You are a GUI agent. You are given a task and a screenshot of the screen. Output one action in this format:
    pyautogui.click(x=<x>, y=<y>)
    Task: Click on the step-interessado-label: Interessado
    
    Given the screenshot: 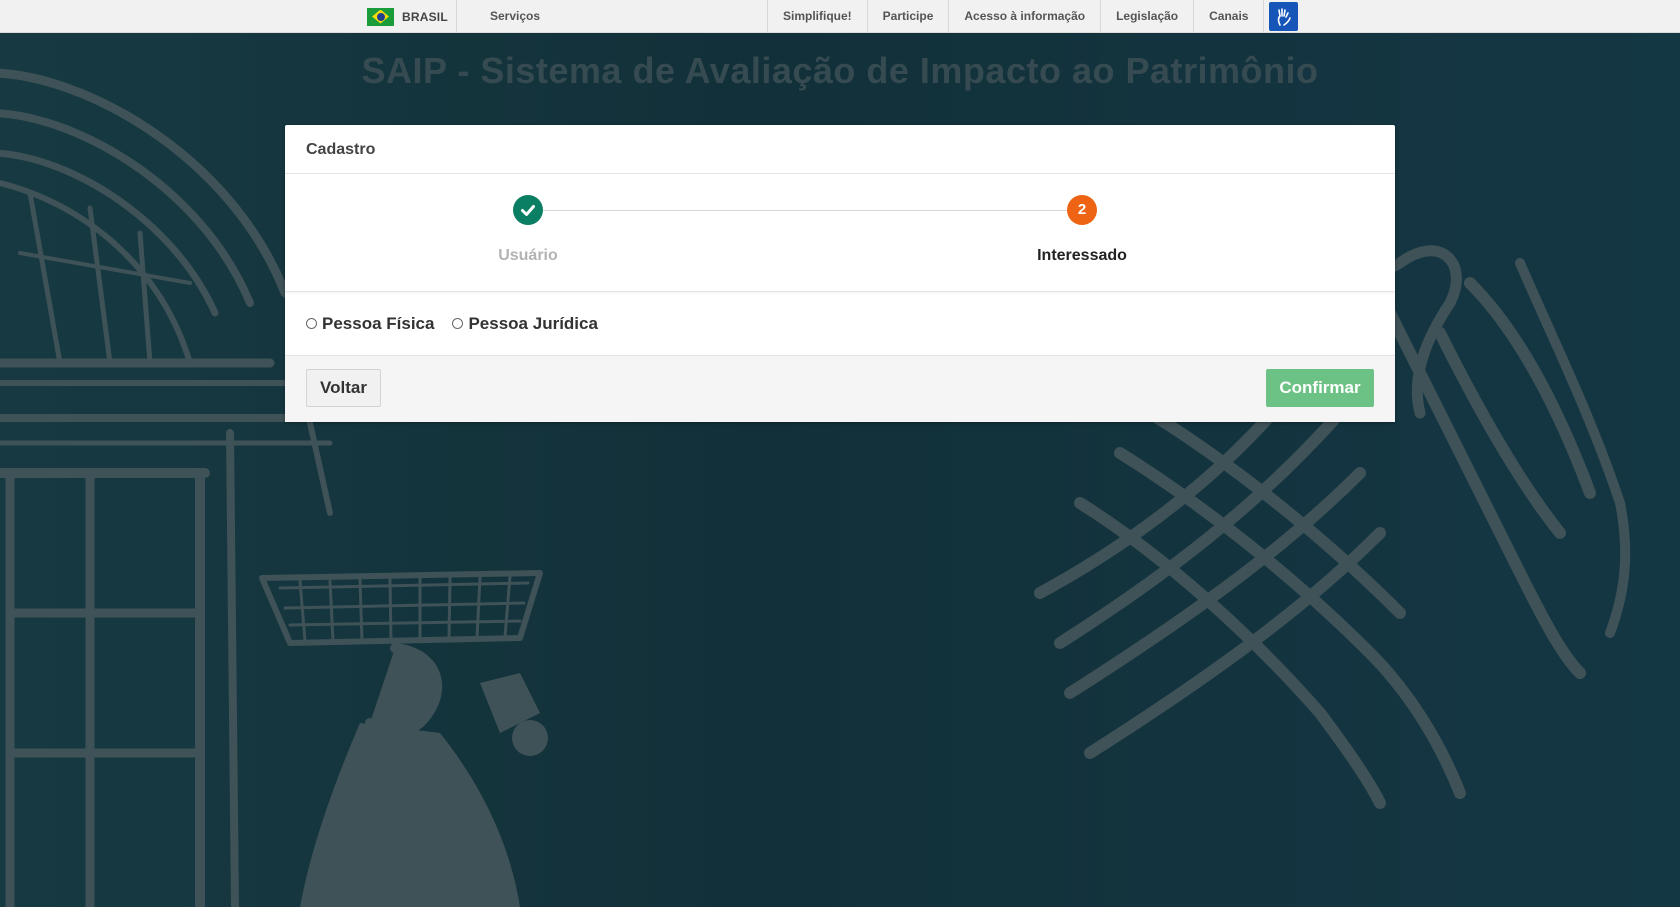 What is the action you would take?
    pyautogui.click(x=1082, y=255)
    